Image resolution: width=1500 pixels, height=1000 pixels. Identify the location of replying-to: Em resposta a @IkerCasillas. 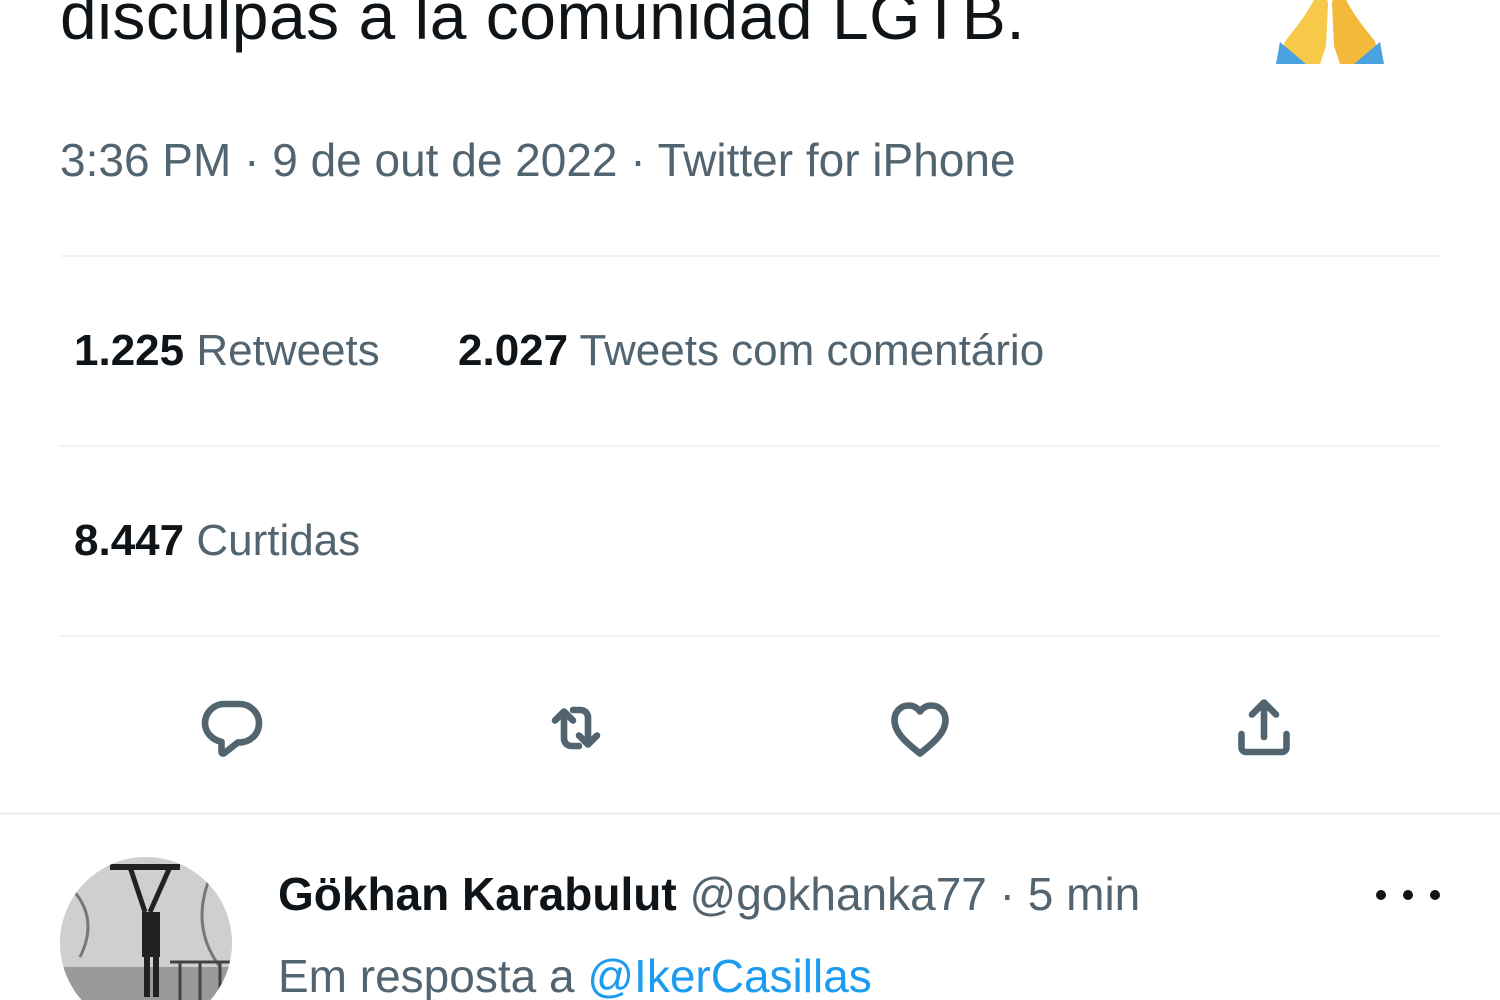
(575, 974).